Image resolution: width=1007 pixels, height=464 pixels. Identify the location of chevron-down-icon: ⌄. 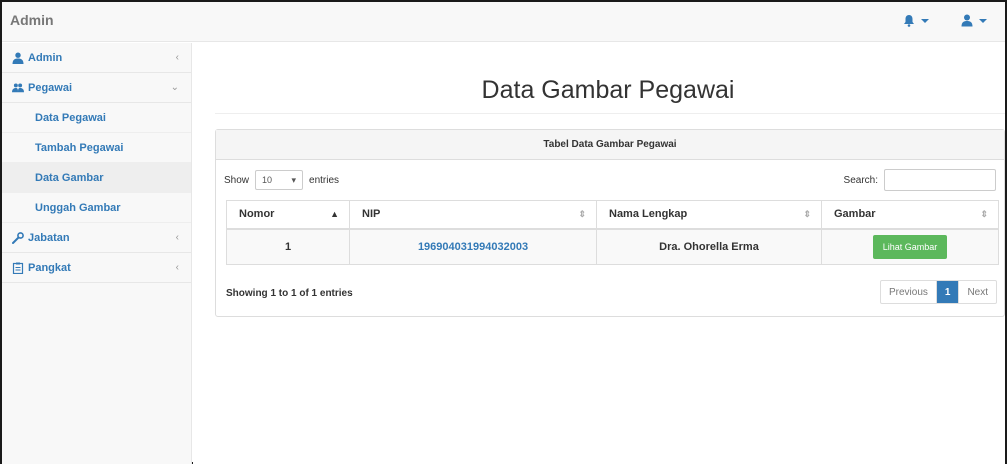
(174, 87).